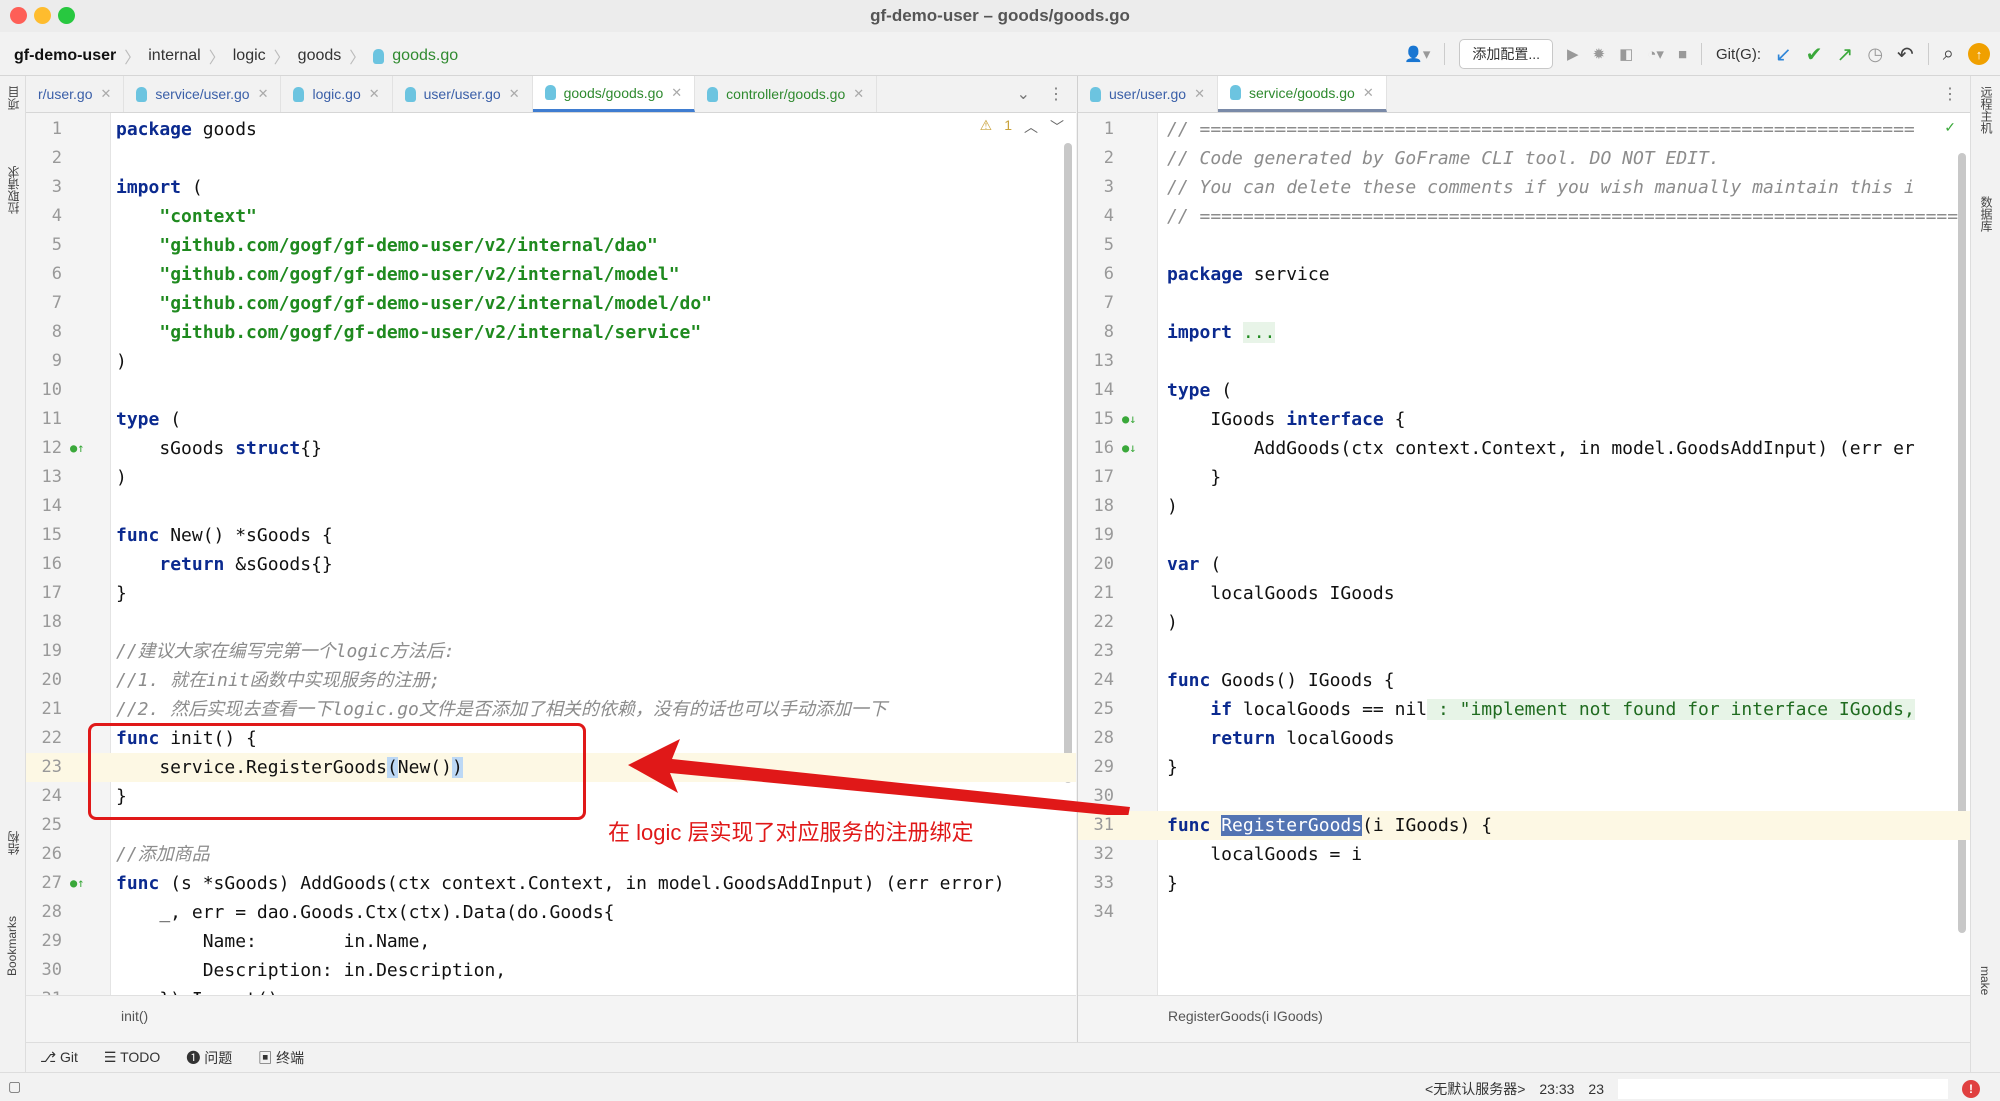 The height and width of the screenshot is (1101, 2000). Describe the element at coordinates (1524, 564) in the screenshot. I see `code-line: 20 var (` at that location.